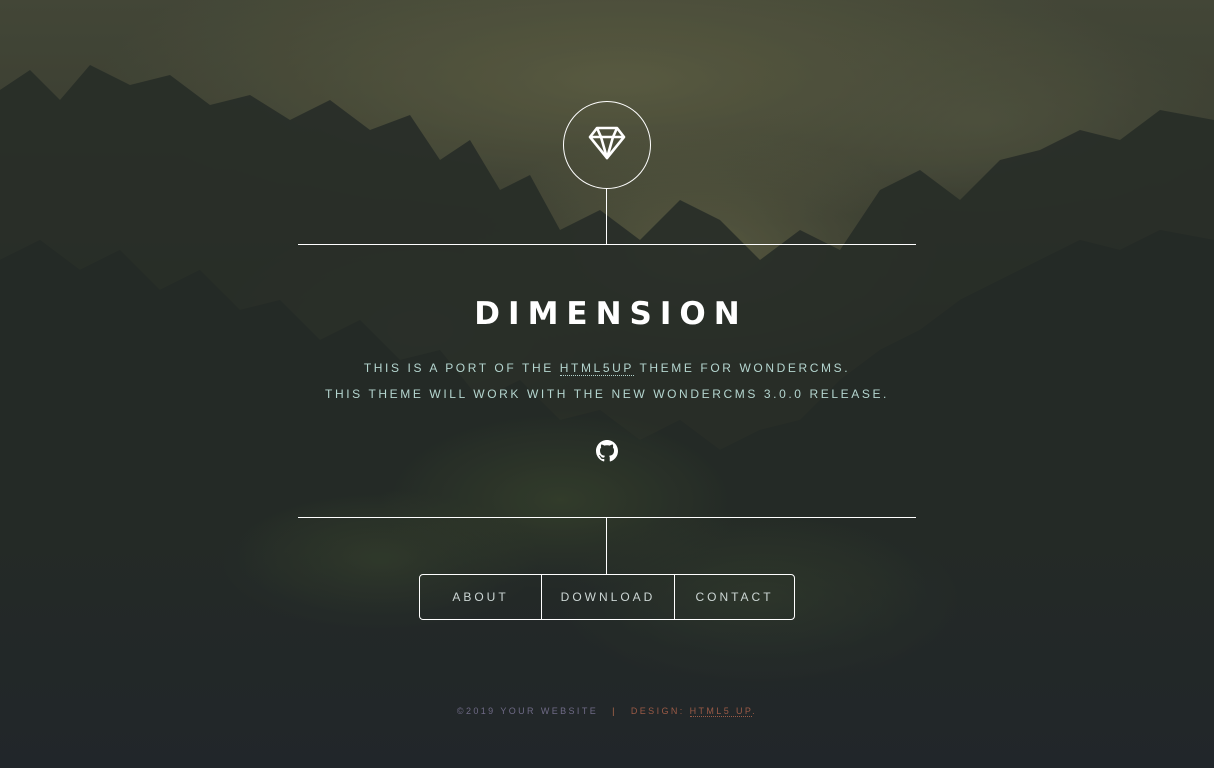 Image resolution: width=1214 pixels, height=768 pixels. Describe the element at coordinates (607, 711) in the screenshot. I see `footer: ©2019 YOUR WEBSITE | DESIGN: HTML5 UP.` at that location.